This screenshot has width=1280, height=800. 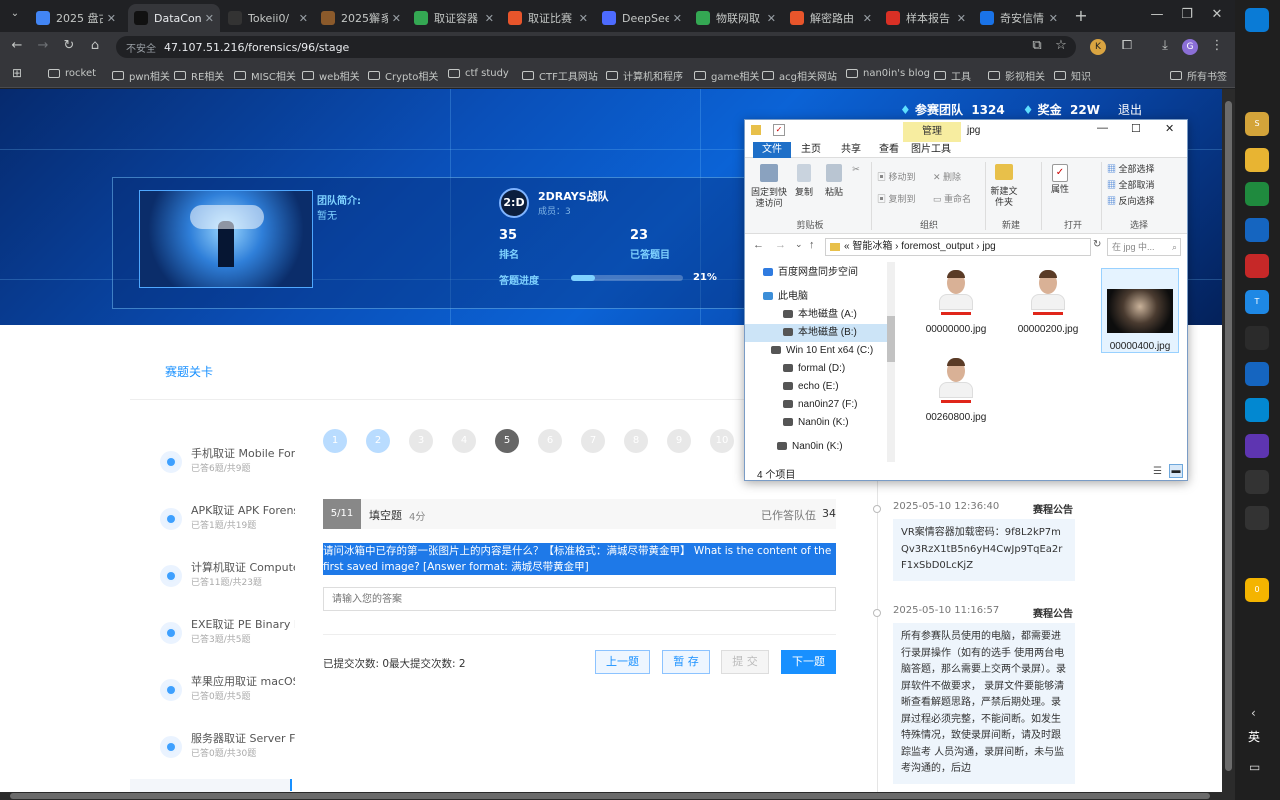 What do you see at coordinates (1187, 14) in the screenshot?
I see `maximize-icon: ❐` at bounding box center [1187, 14].